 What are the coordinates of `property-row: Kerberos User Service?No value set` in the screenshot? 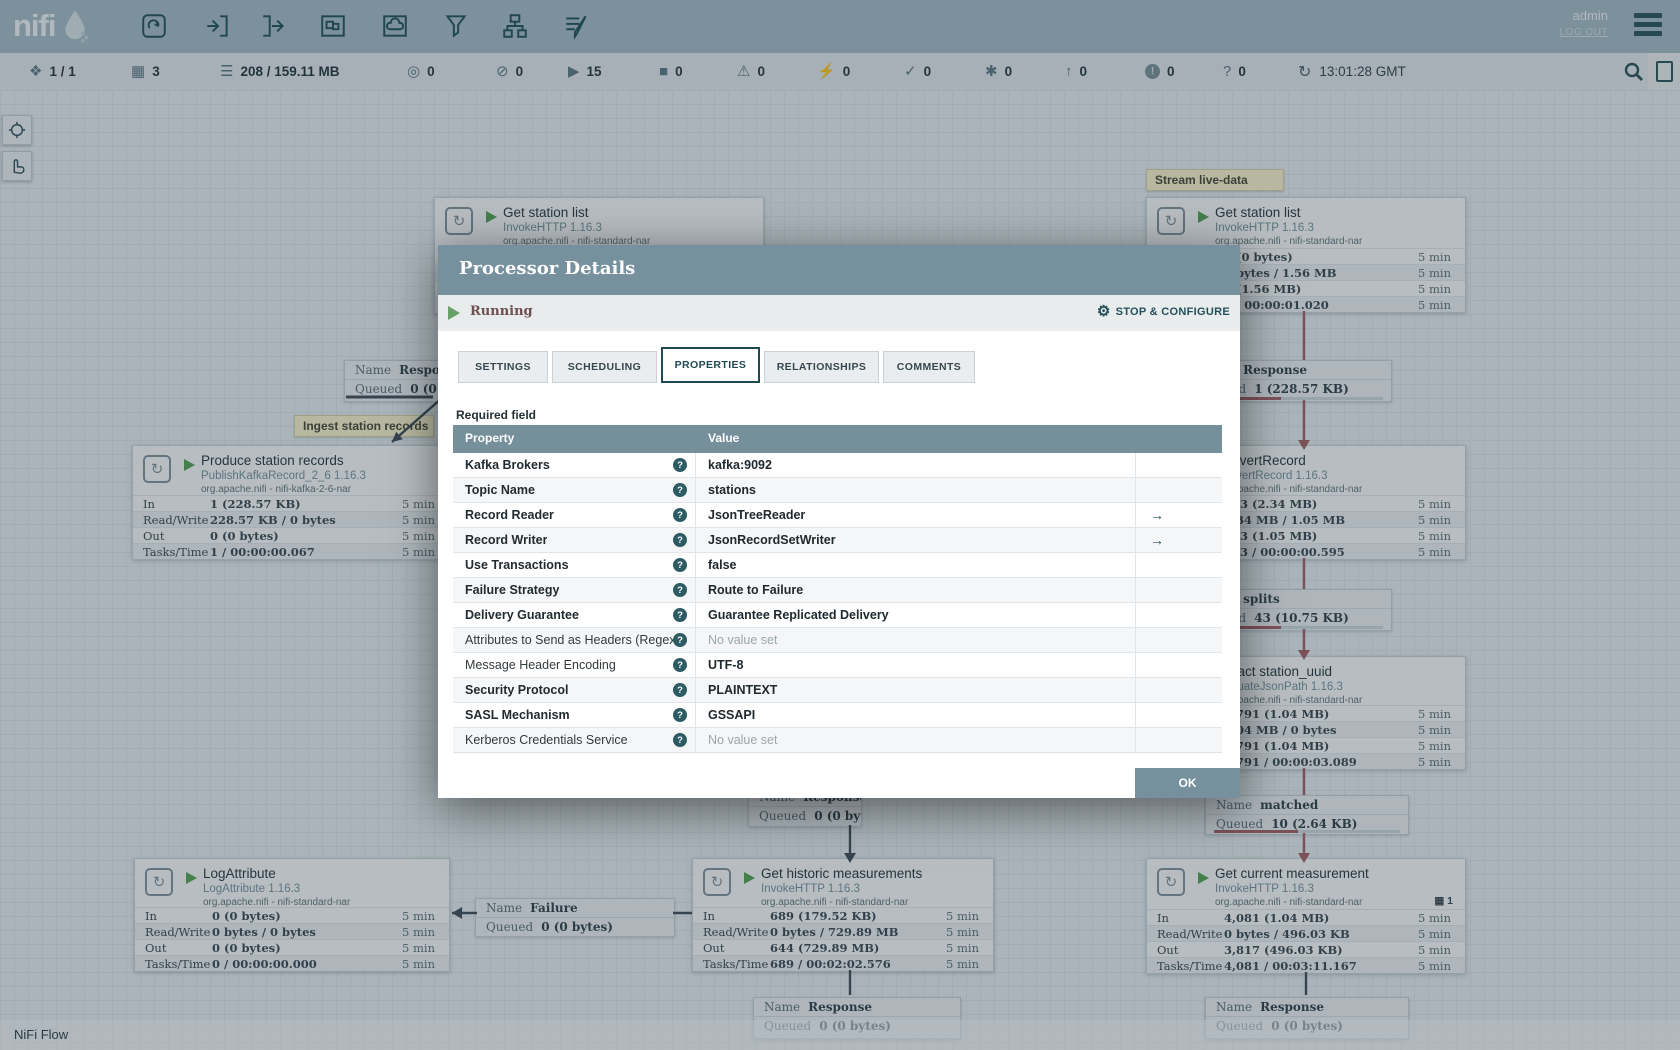 It's located at (837, 752).